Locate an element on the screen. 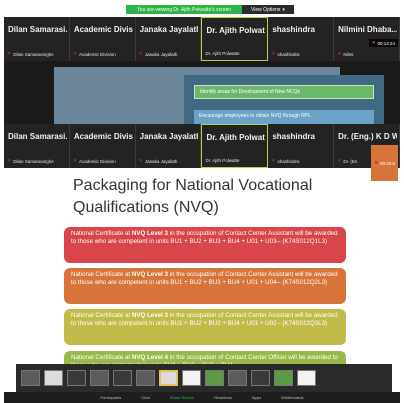 The image size is (404, 403). apps-button: Apps is located at coordinates (256, 397).